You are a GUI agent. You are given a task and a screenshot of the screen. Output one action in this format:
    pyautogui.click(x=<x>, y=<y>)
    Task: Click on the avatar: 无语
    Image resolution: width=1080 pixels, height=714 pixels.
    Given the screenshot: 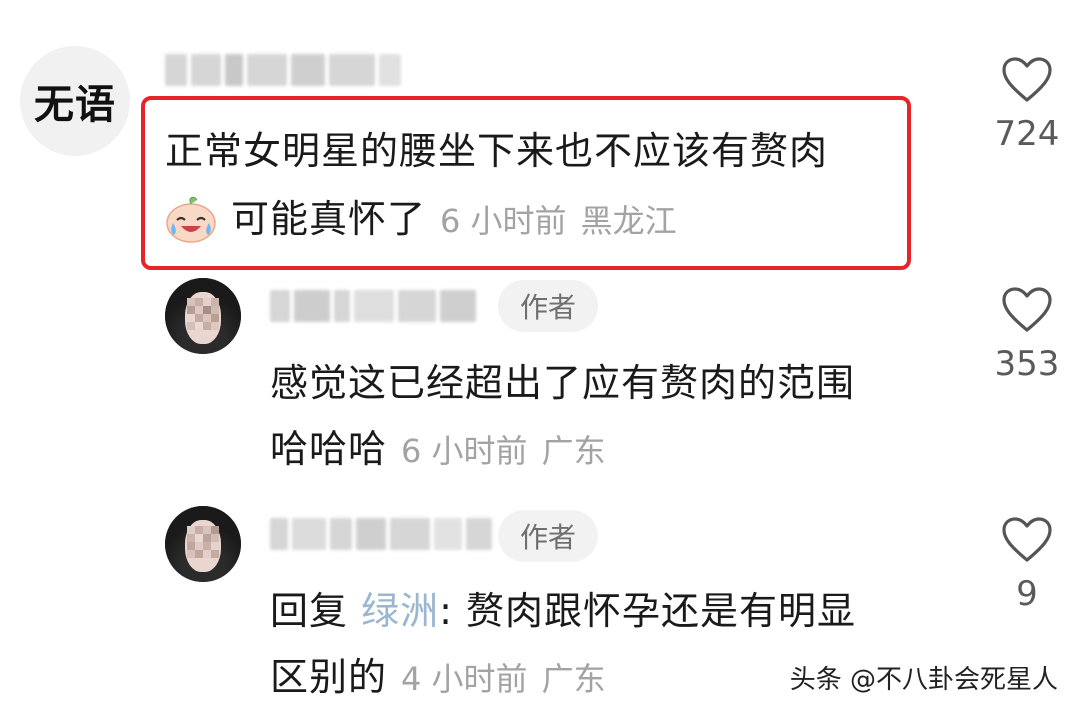 What is the action you would take?
    pyautogui.click(x=75, y=101)
    